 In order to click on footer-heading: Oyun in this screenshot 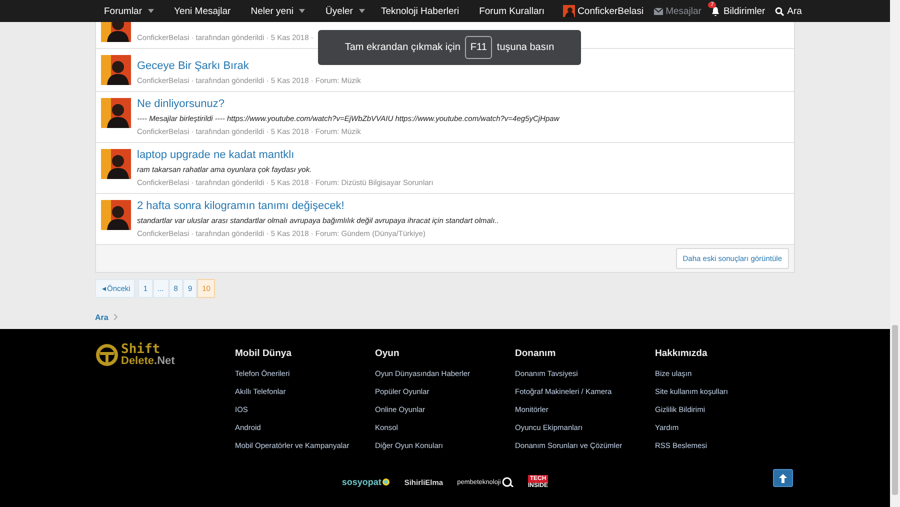, I will do `click(387, 353)`.